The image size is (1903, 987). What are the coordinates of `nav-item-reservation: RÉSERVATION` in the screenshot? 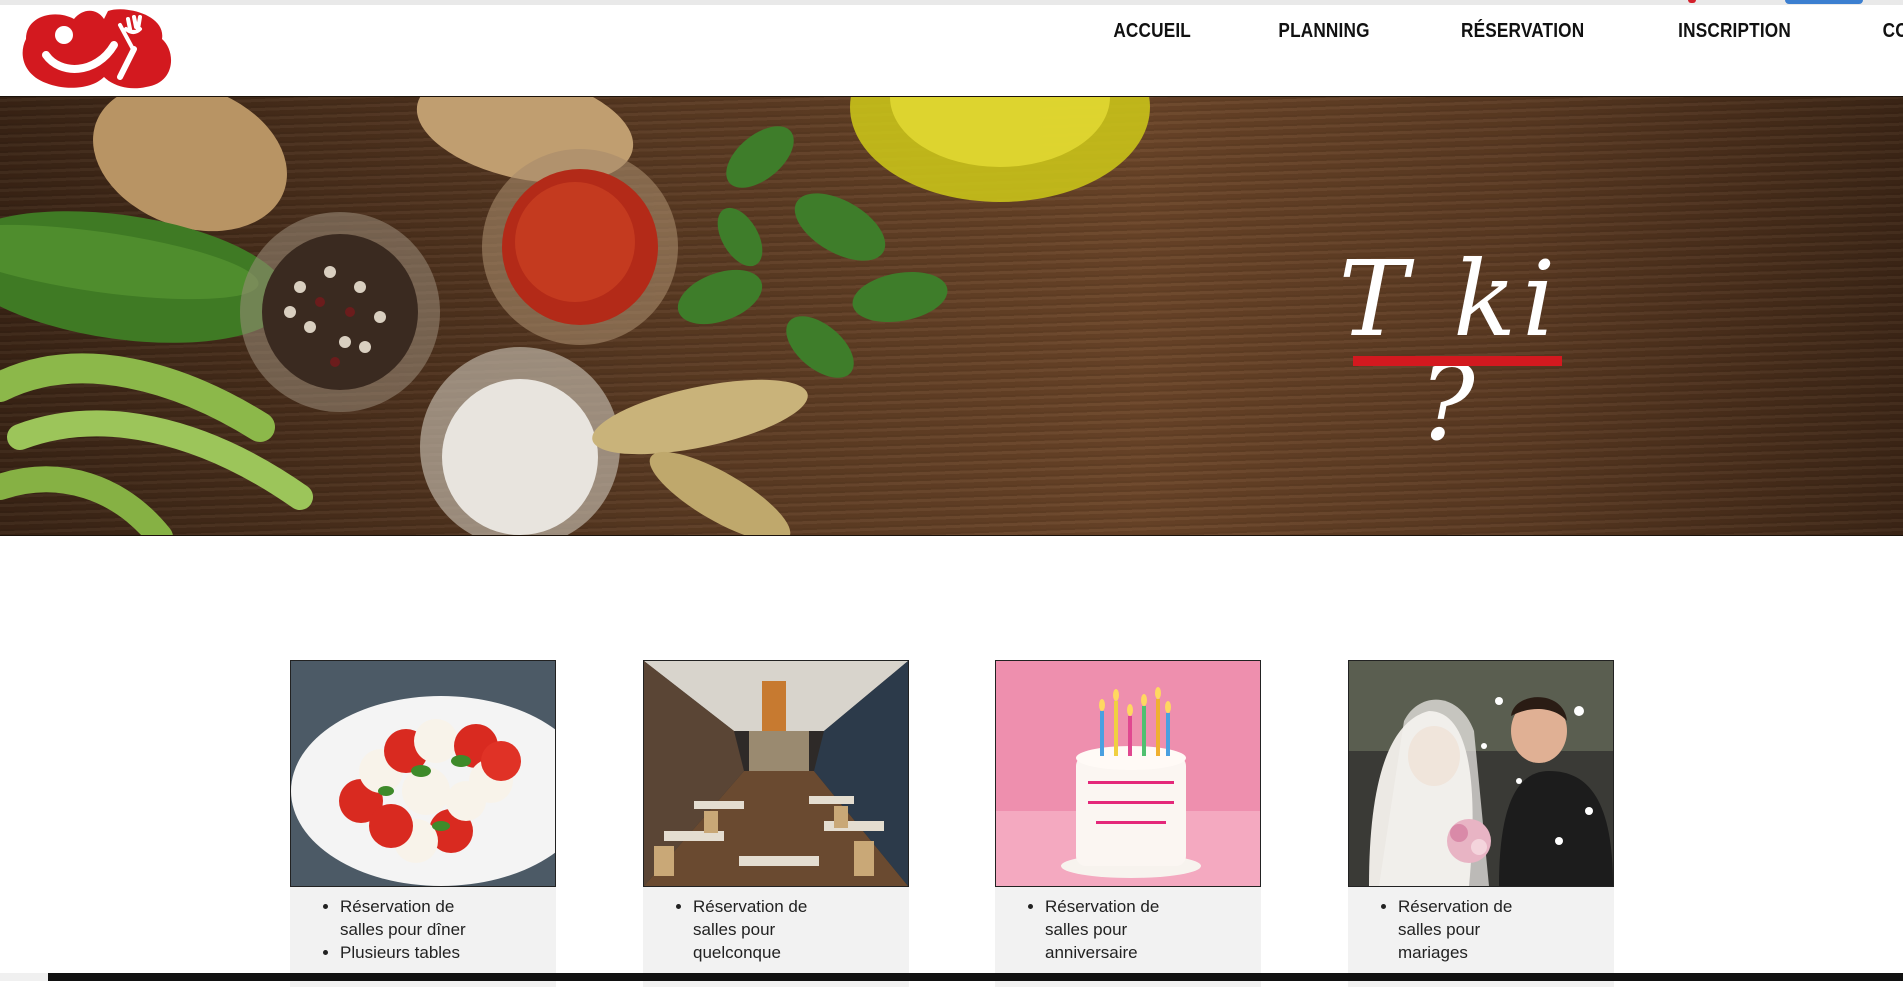 It's located at (1523, 31).